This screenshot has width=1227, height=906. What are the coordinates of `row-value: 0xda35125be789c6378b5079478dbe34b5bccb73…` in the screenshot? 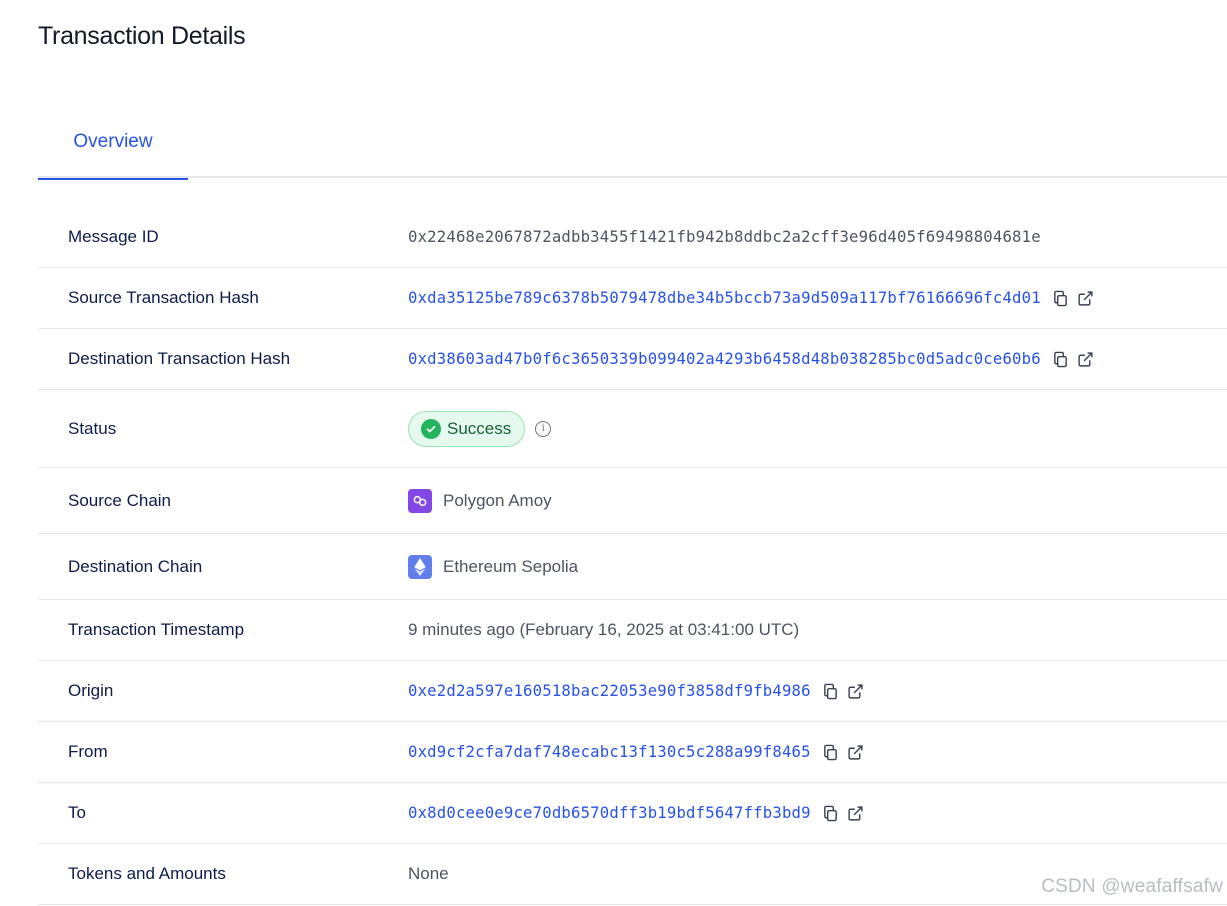 It's located at (752, 298).